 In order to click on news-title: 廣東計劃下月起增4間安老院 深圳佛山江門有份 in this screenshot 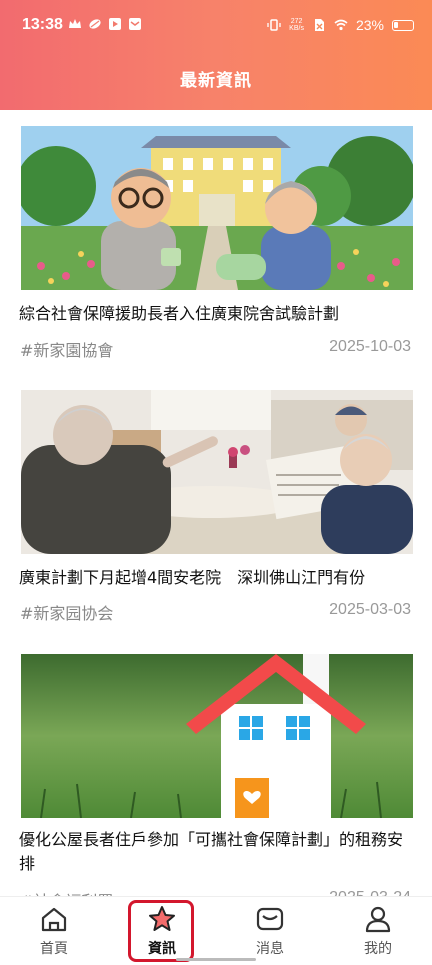, I will do `click(217, 578)`.